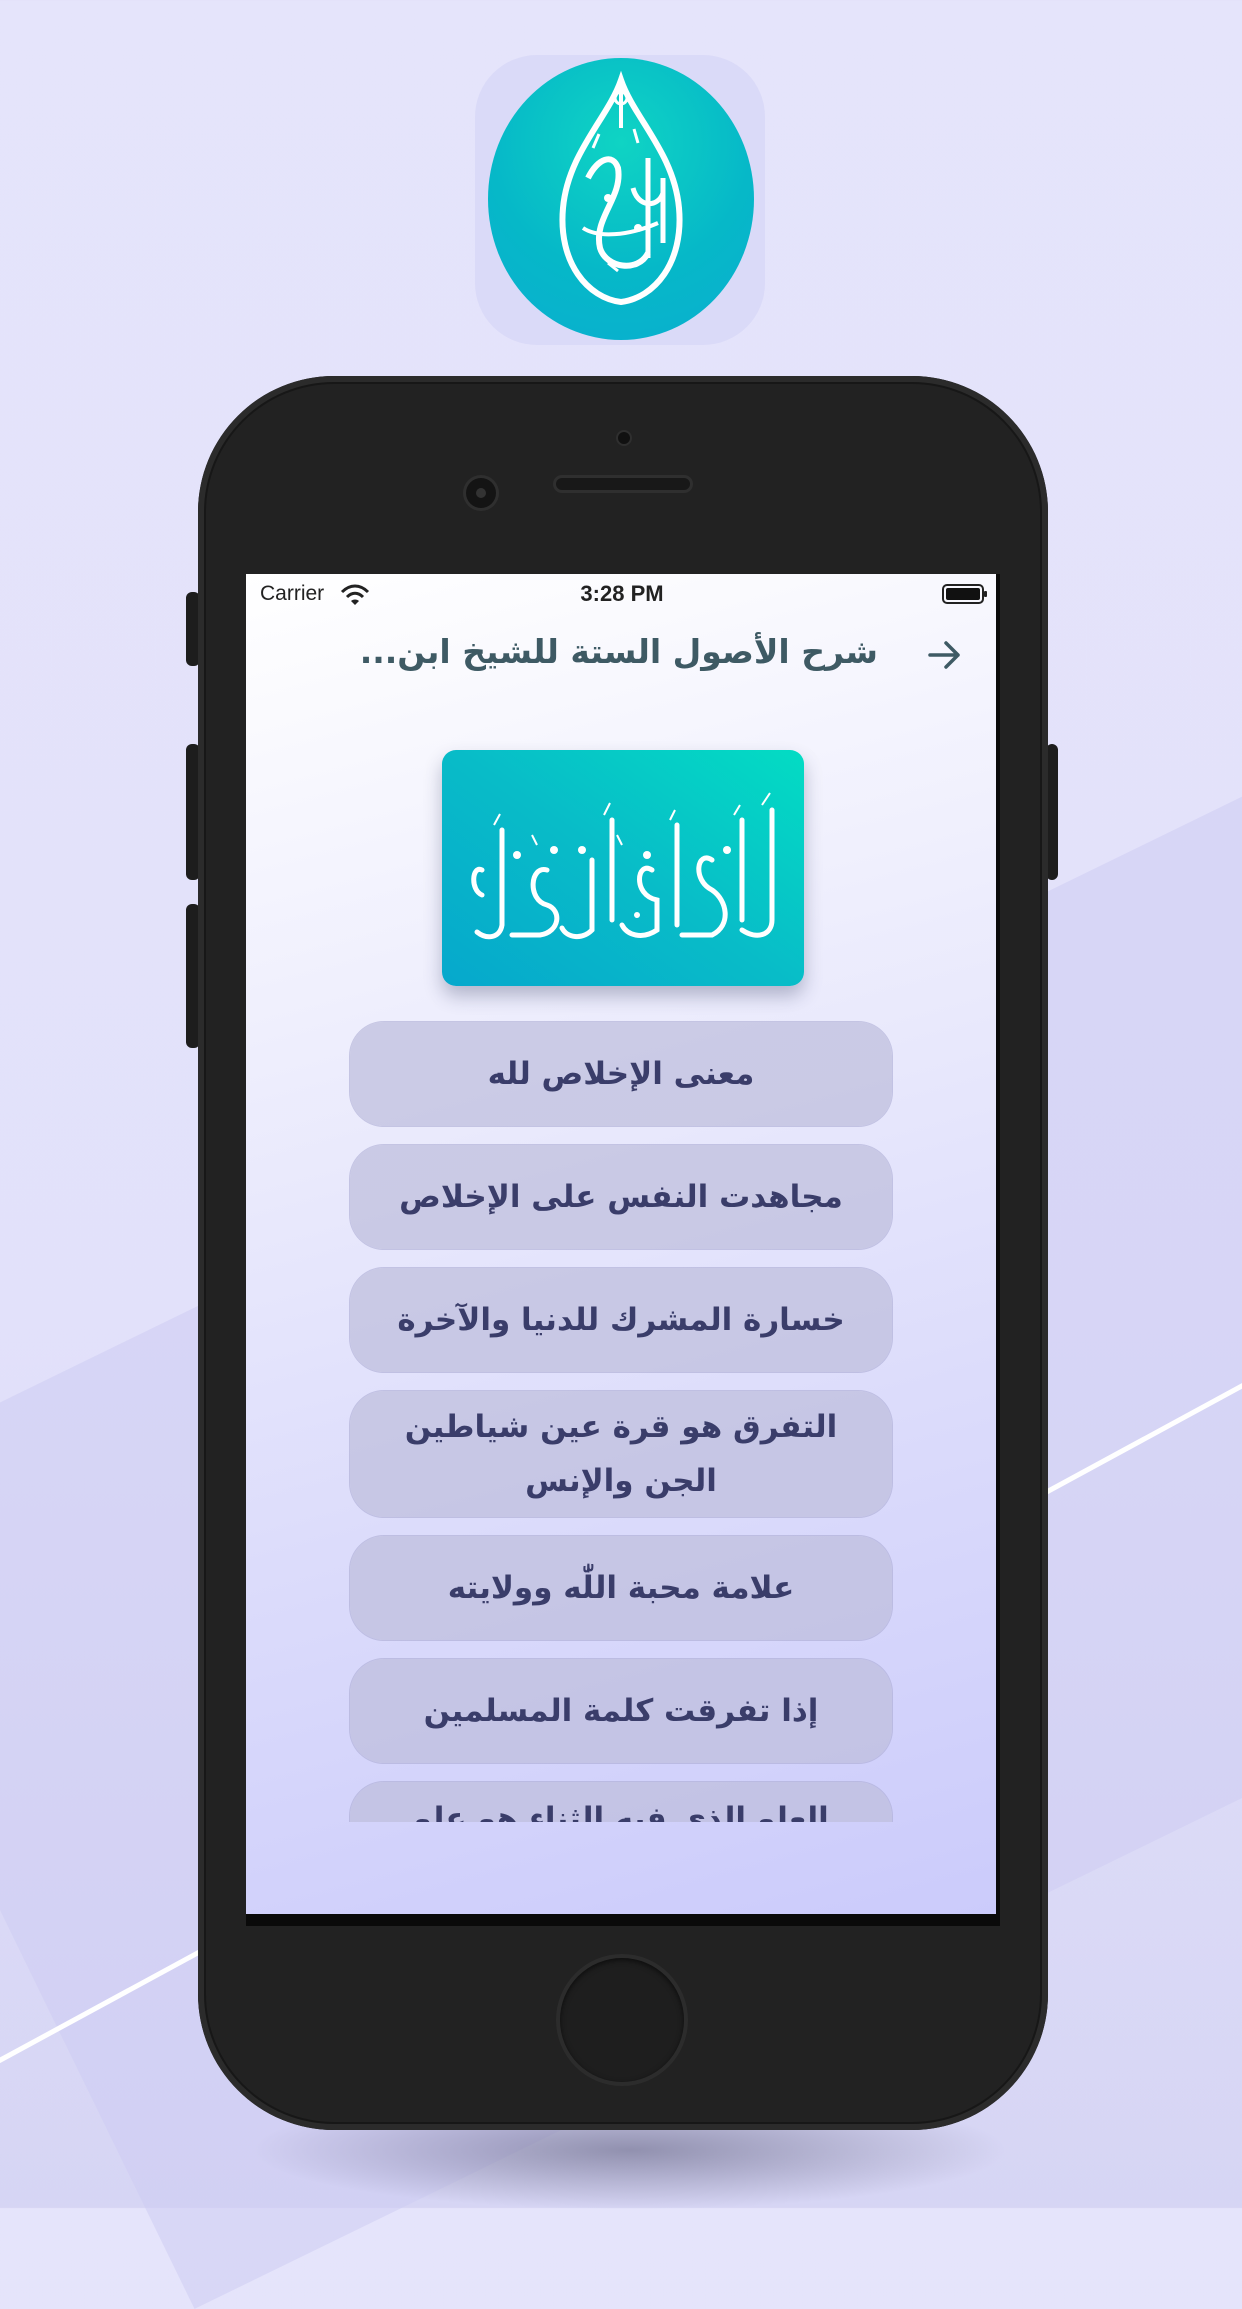 This screenshot has height=2309, width=1242. I want to click on topic-label: التفرق هو قرة عين شياطين الجن والإنس, so click(621, 1454).